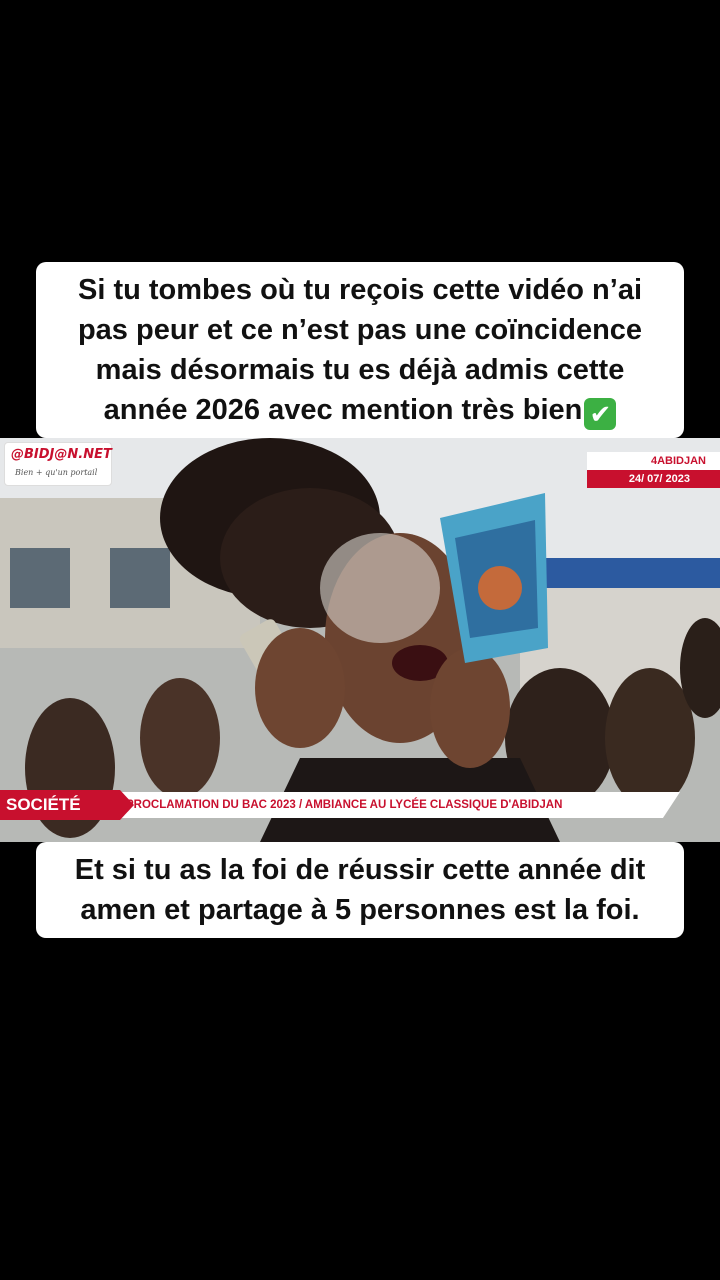 The image size is (720, 1280). What do you see at coordinates (360, 370) in the screenshot?
I see `top-caption-line: mais désormais tu es déjà admis cette` at bounding box center [360, 370].